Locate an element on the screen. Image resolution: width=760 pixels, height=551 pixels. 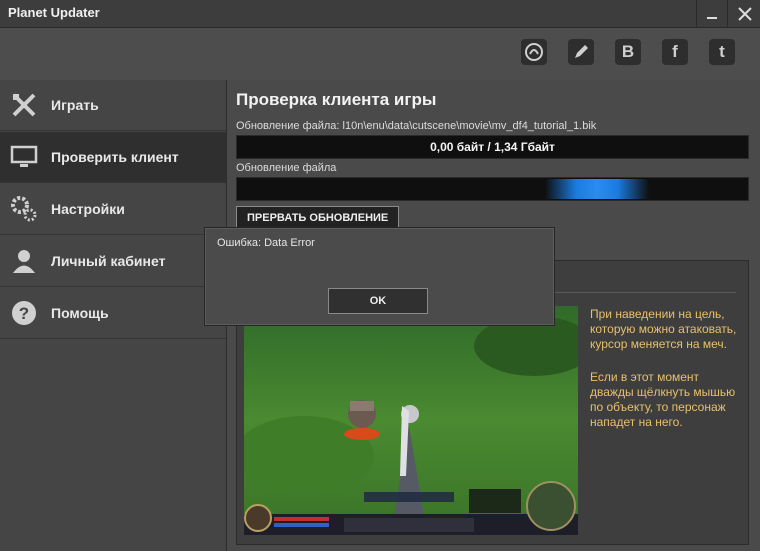
sidebar-item-label: Играть is located at coordinates (75, 105).